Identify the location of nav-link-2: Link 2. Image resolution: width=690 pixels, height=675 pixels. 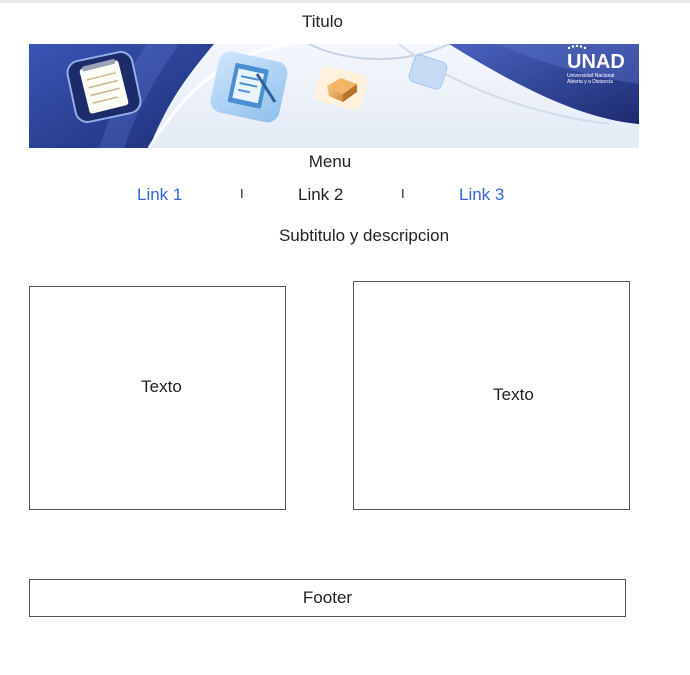
(320, 195).